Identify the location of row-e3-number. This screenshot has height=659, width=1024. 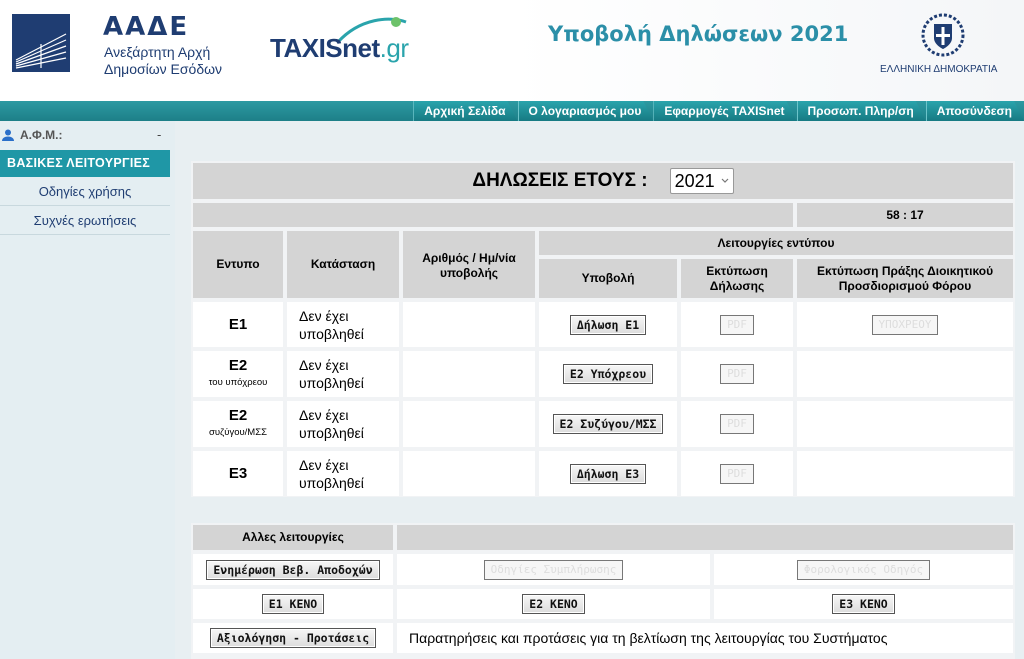
(469, 473).